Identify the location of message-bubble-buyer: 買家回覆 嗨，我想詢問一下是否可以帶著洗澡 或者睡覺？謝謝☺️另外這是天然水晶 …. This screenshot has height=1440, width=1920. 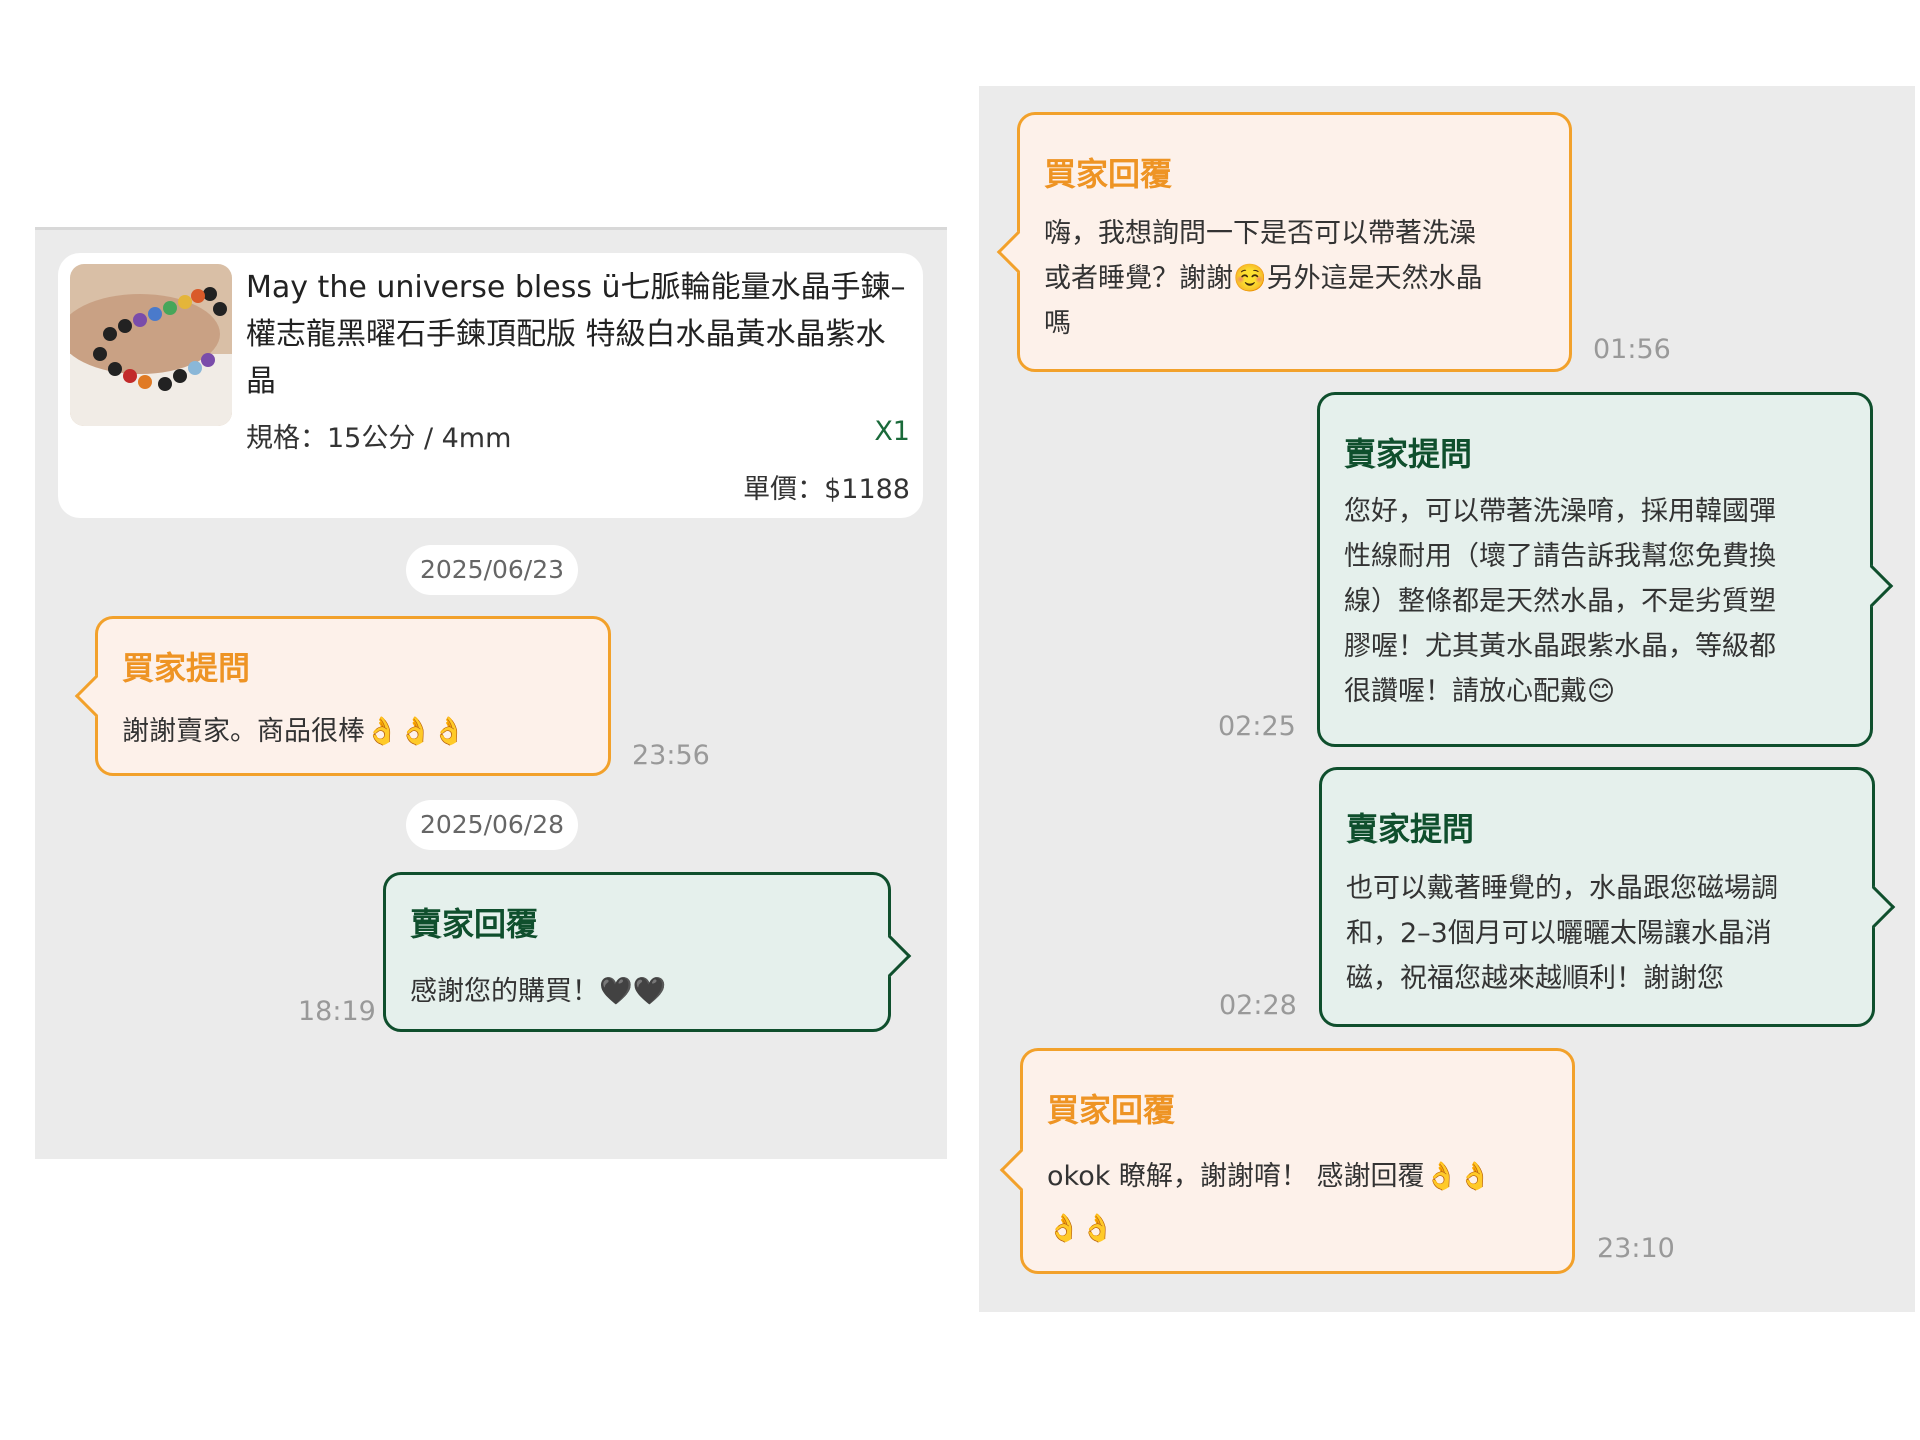
(1284, 242).